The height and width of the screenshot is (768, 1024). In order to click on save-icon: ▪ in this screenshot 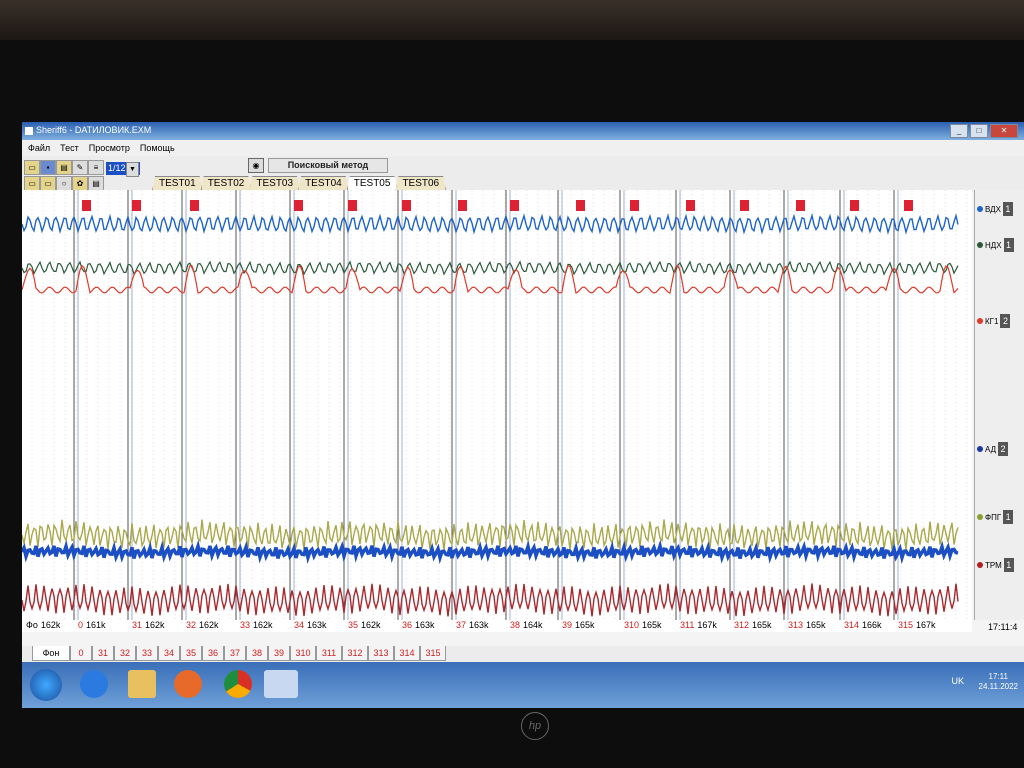, I will do `click(48, 167)`.